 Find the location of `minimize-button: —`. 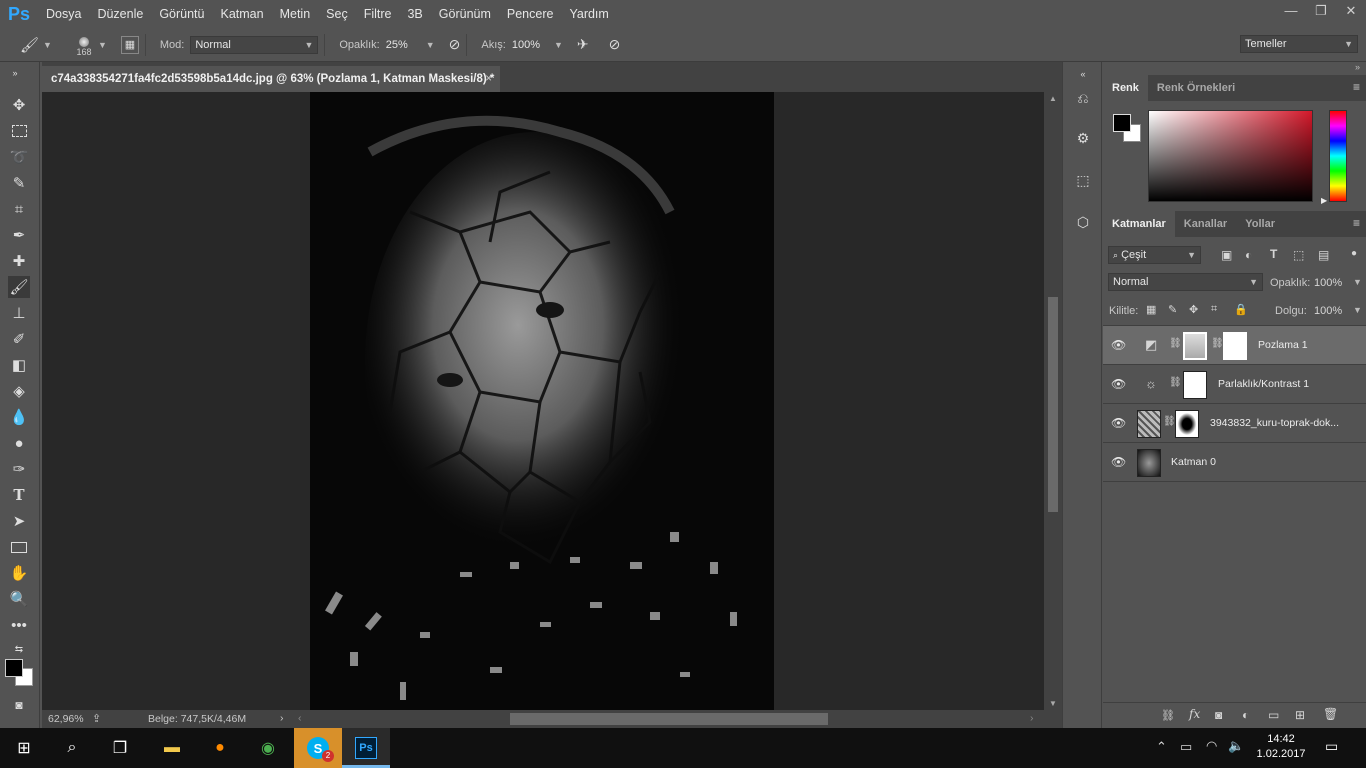

minimize-button: — is located at coordinates (1291, 12).